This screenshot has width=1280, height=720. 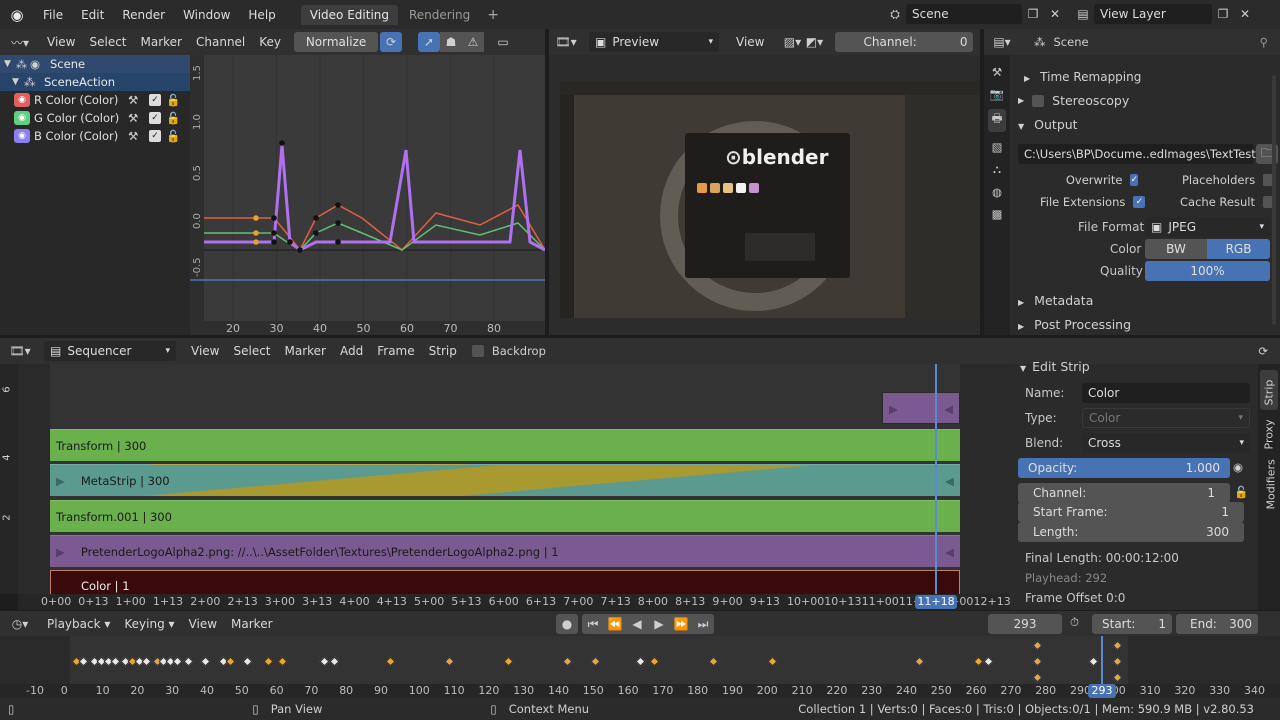 I want to click on channel-checkbox: ✓, so click(x=155, y=100).